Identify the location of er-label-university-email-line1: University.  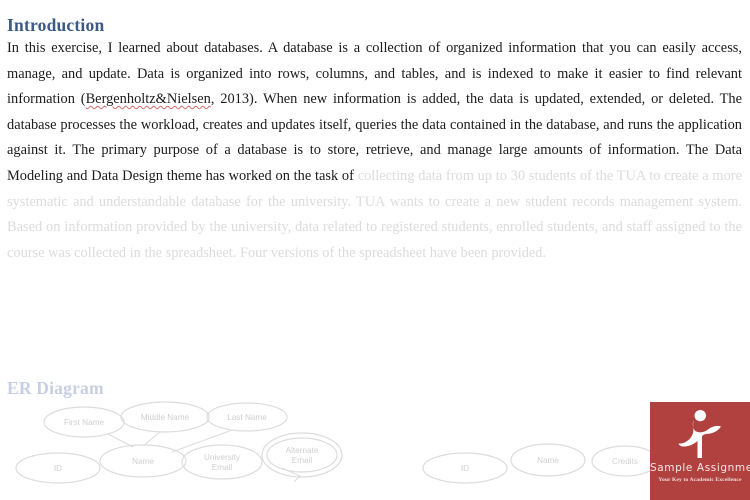
(222, 457).